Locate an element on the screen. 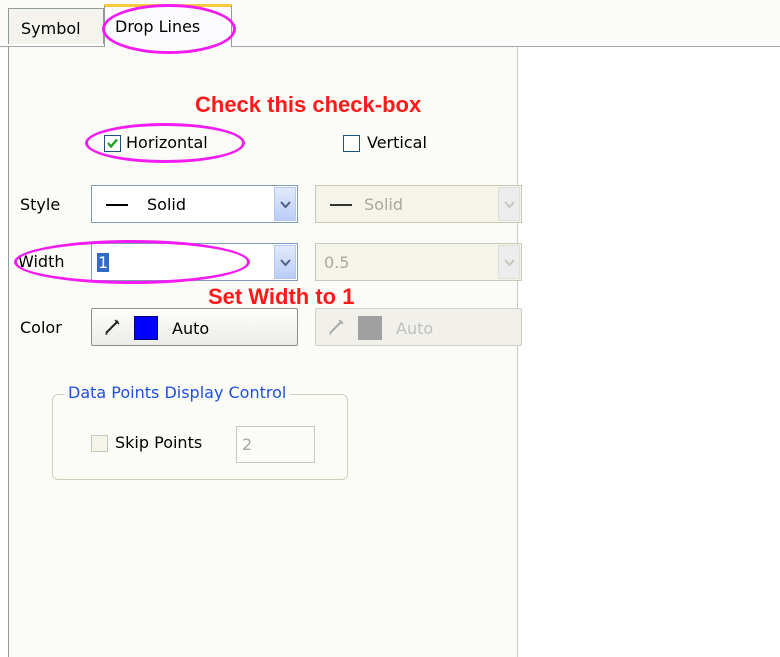  horizontal-style-combo: Solid is located at coordinates (194, 204).